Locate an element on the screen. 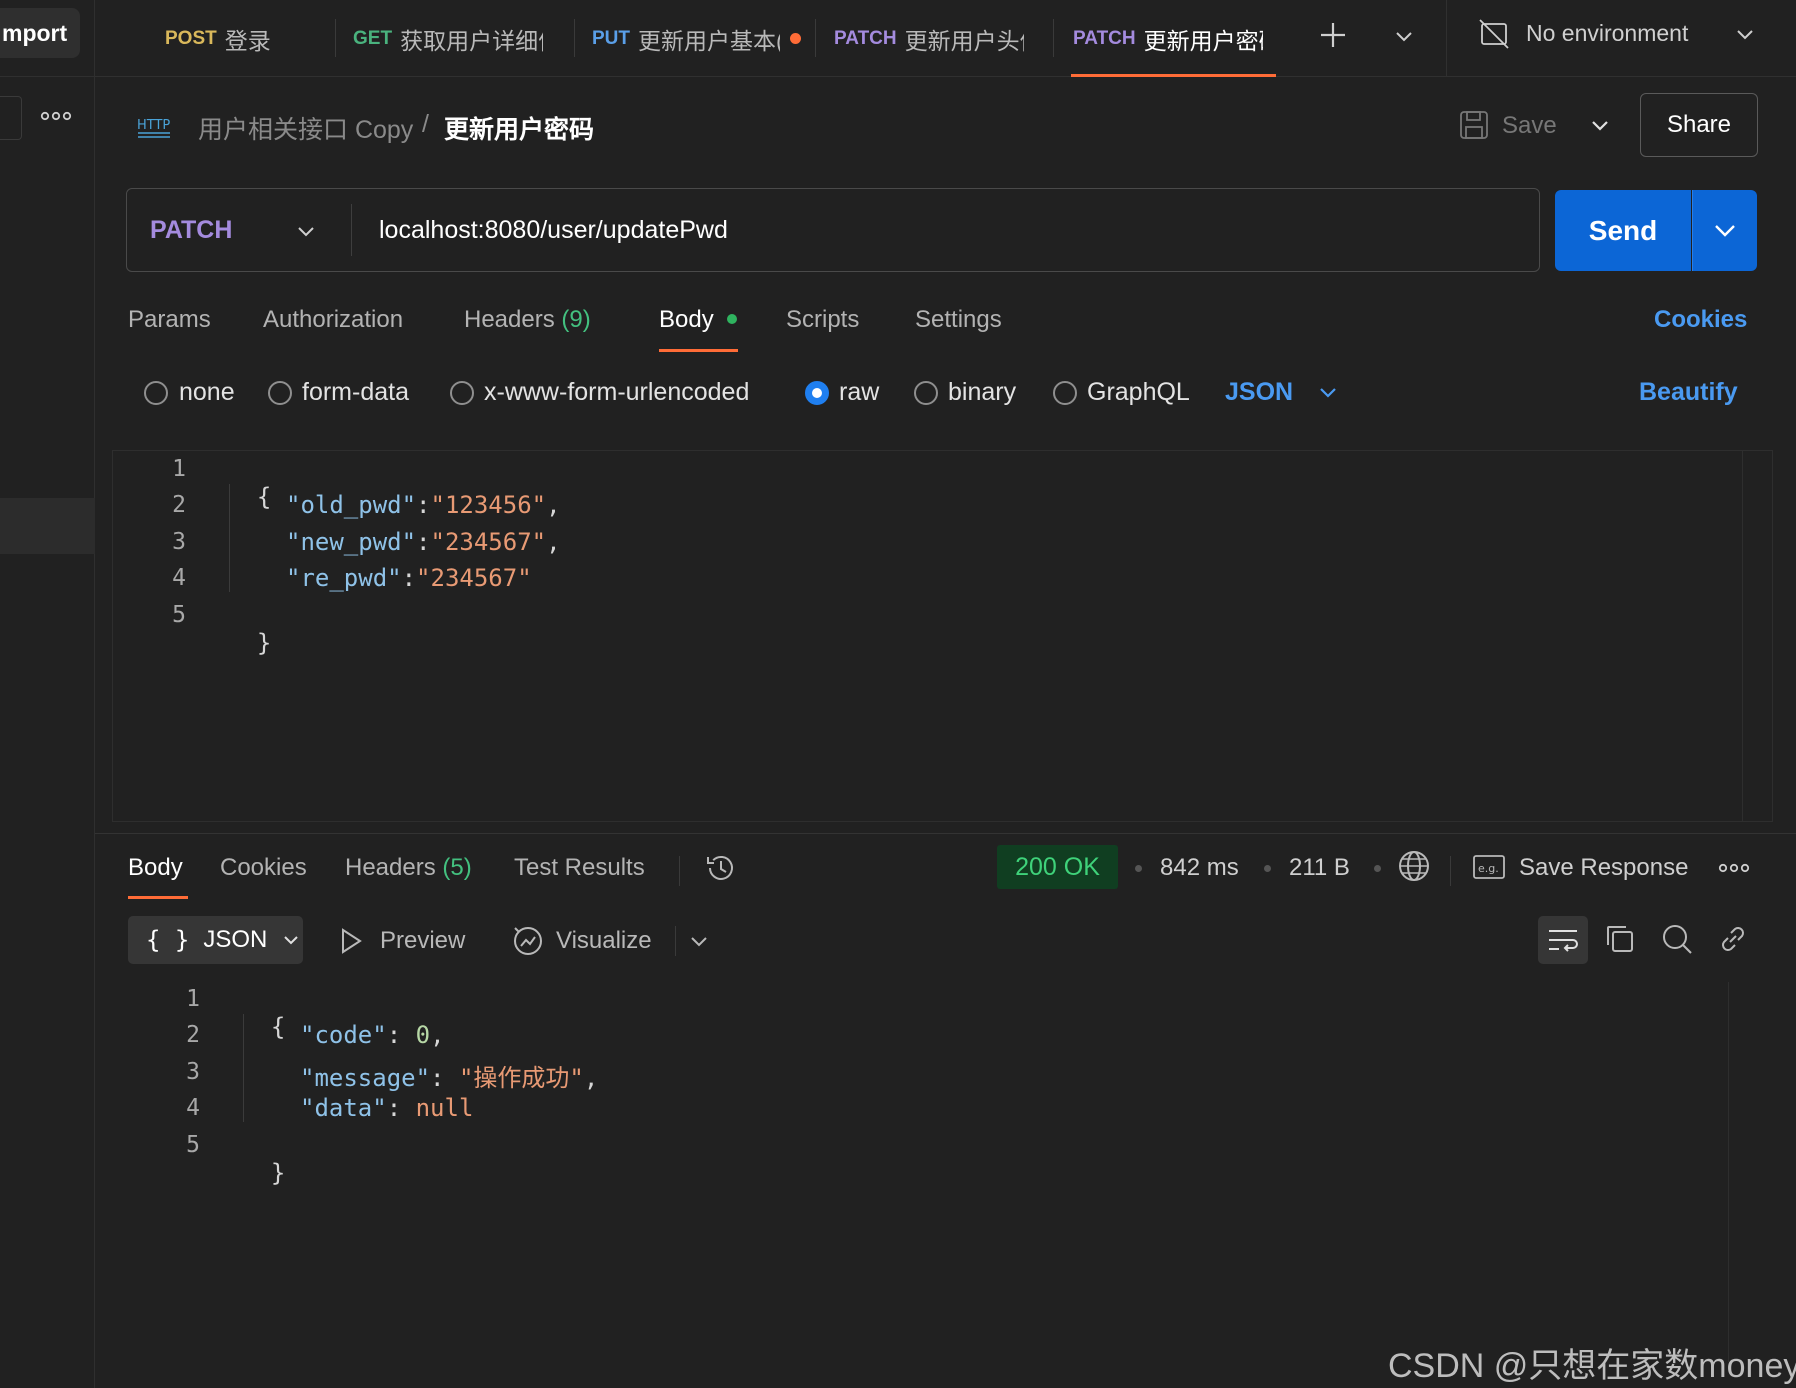 This screenshot has width=1796, height=1388. network-globe-icon is located at coordinates (1414, 866).